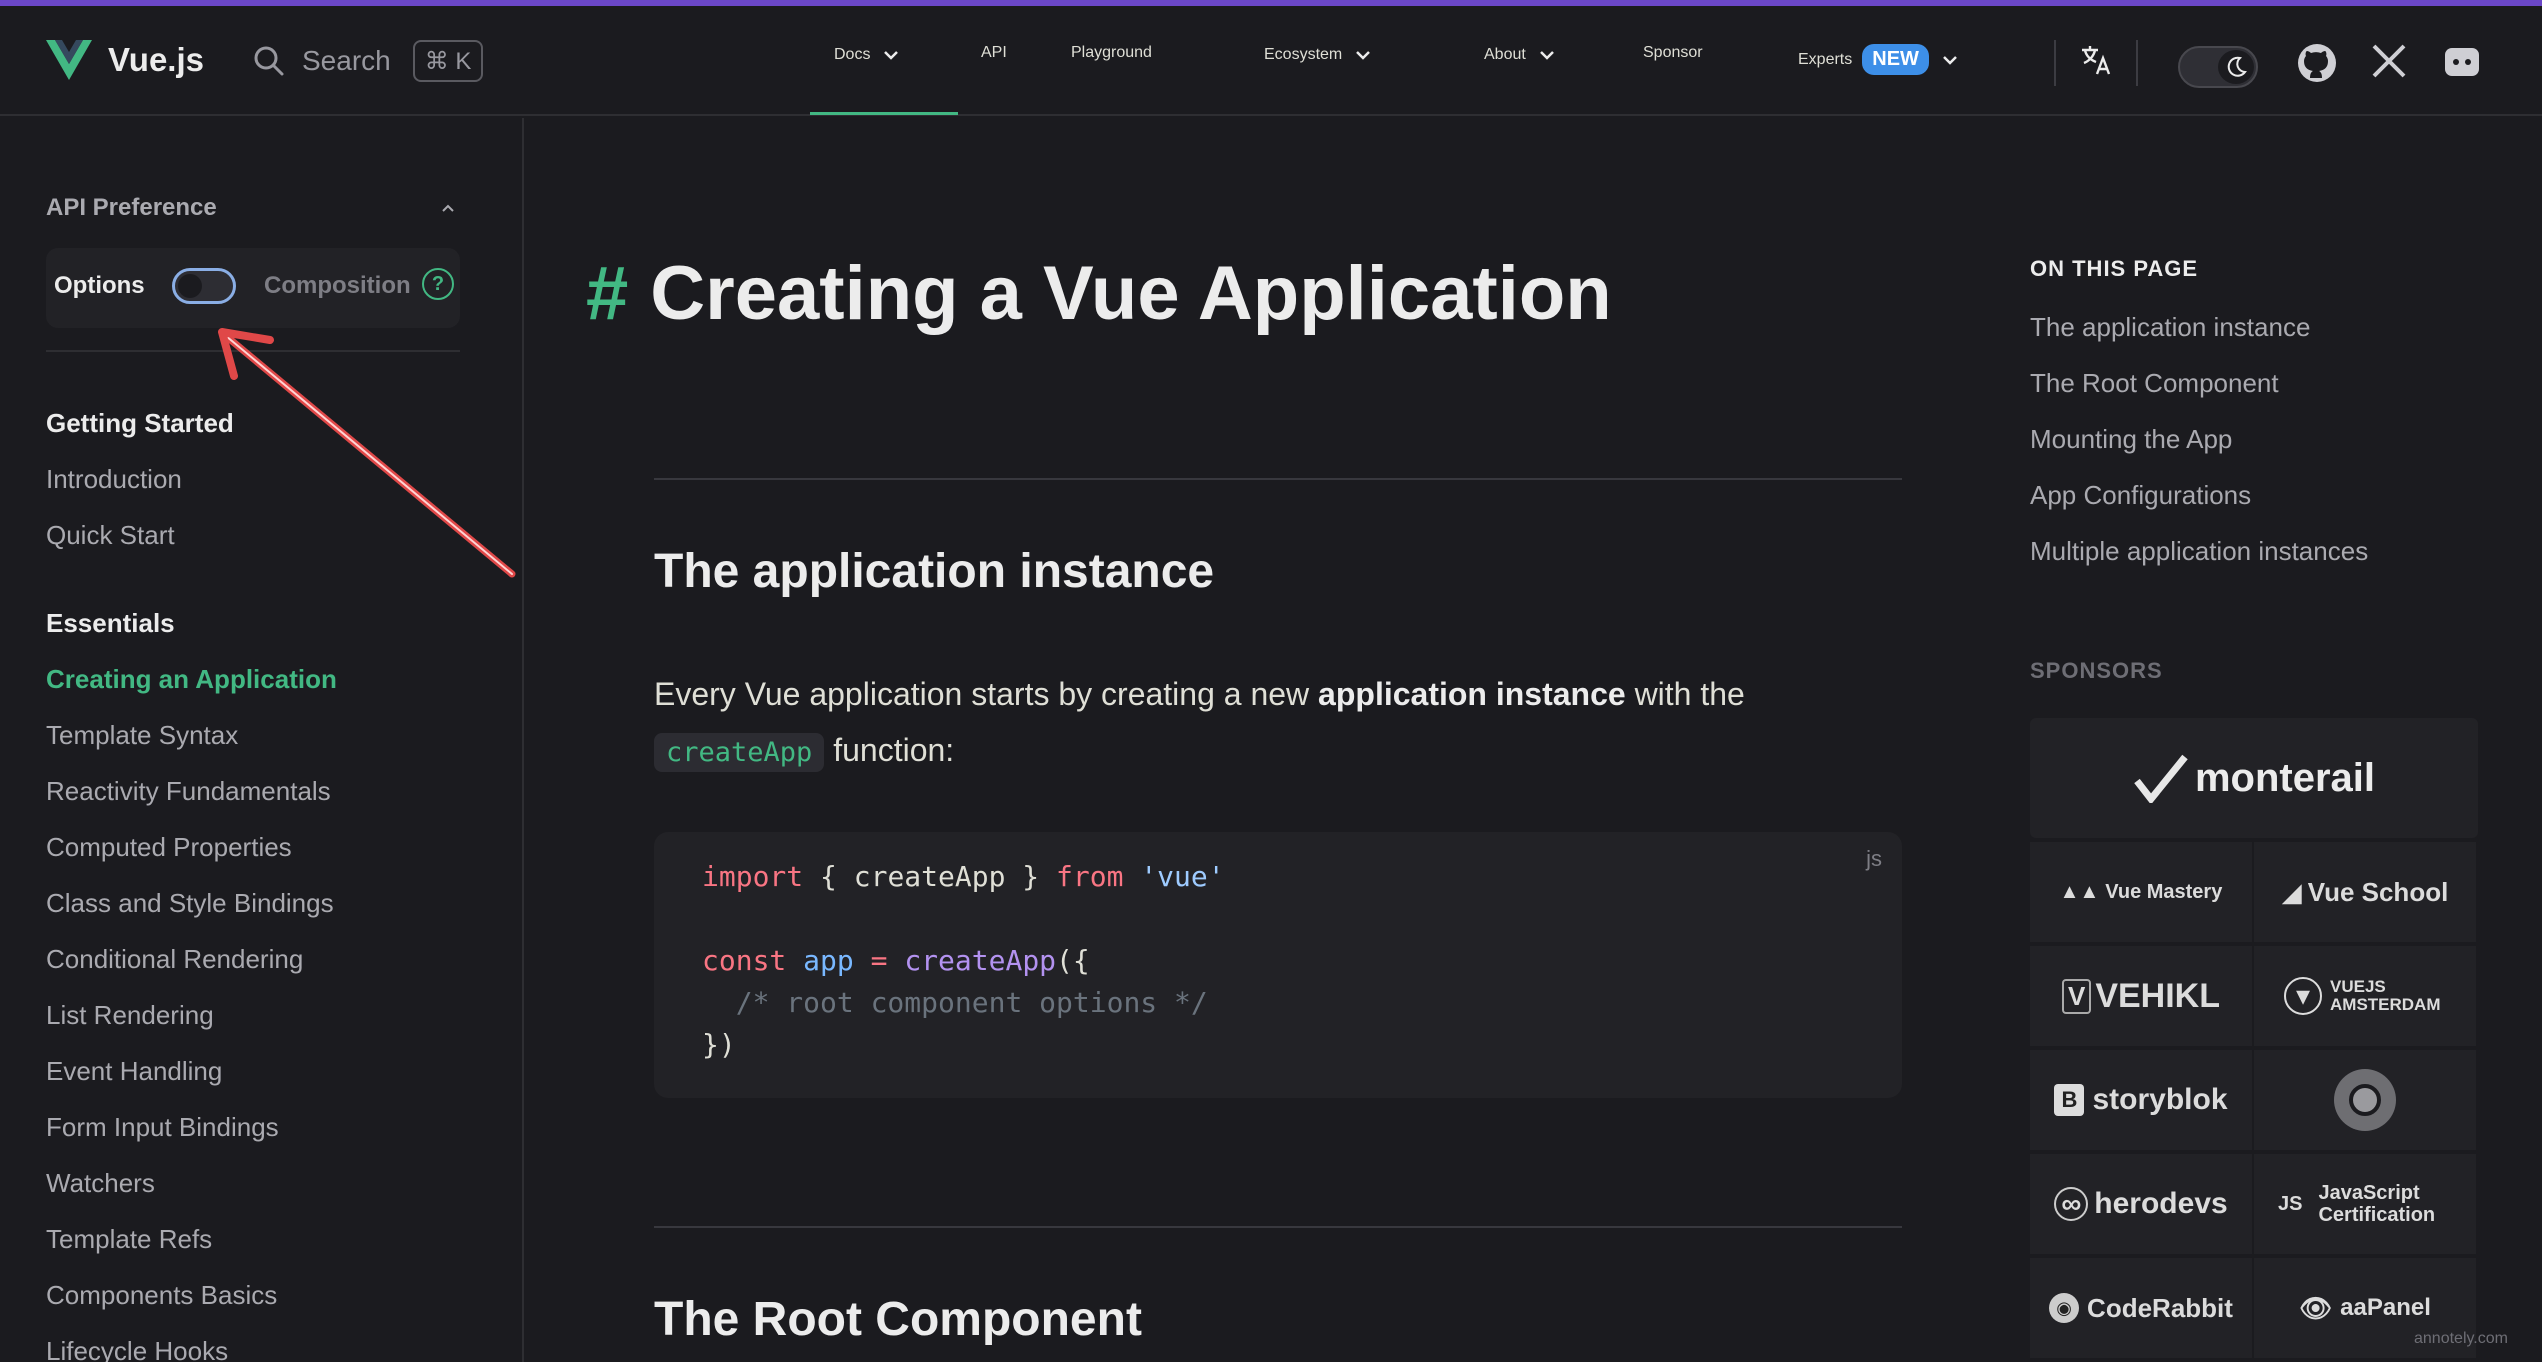  Describe the element at coordinates (2377, 1204) in the screenshot. I see `sponsor-name: JavaScript Certification` at that location.